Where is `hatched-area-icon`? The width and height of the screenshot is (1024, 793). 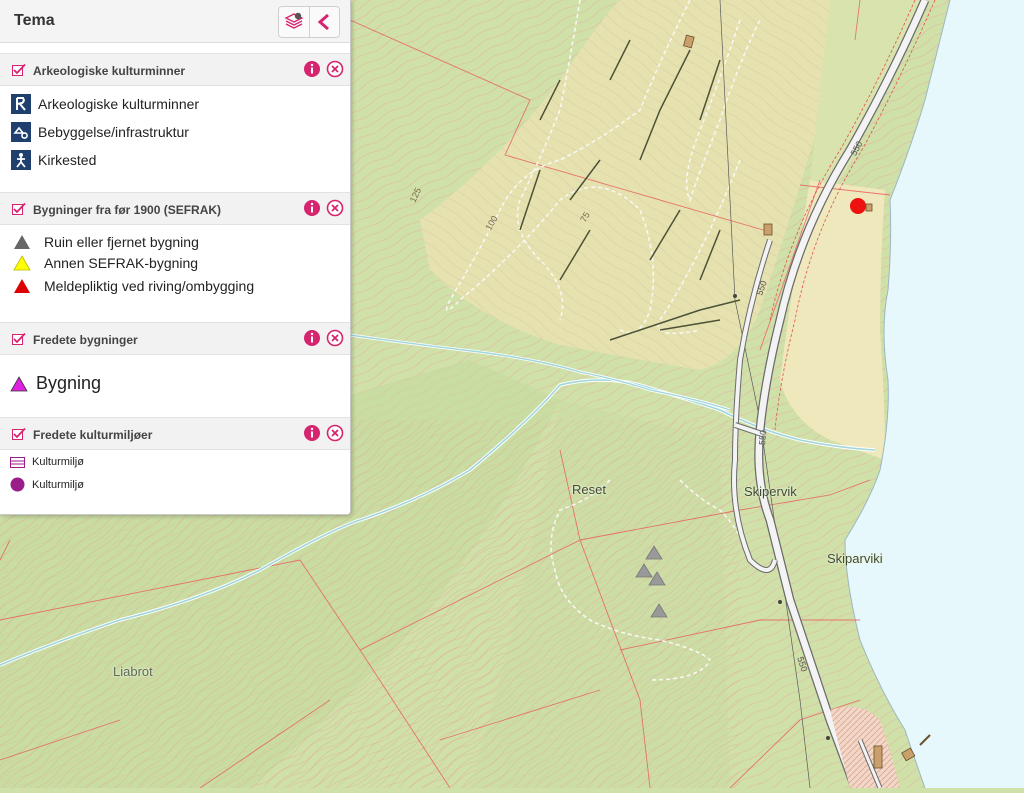
hatched-area-icon is located at coordinates (17, 462).